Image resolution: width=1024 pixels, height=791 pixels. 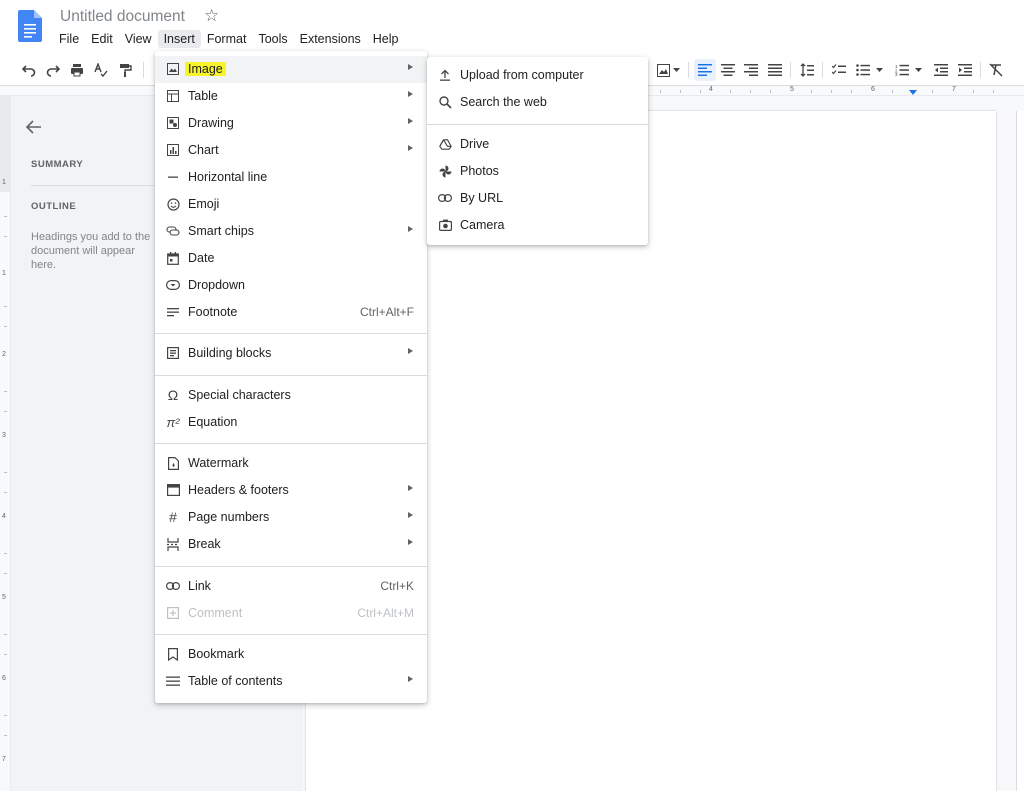 What do you see at coordinates (291, 463) in the screenshot?
I see `menu-item-watermark: Watermark` at bounding box center [291, 463].